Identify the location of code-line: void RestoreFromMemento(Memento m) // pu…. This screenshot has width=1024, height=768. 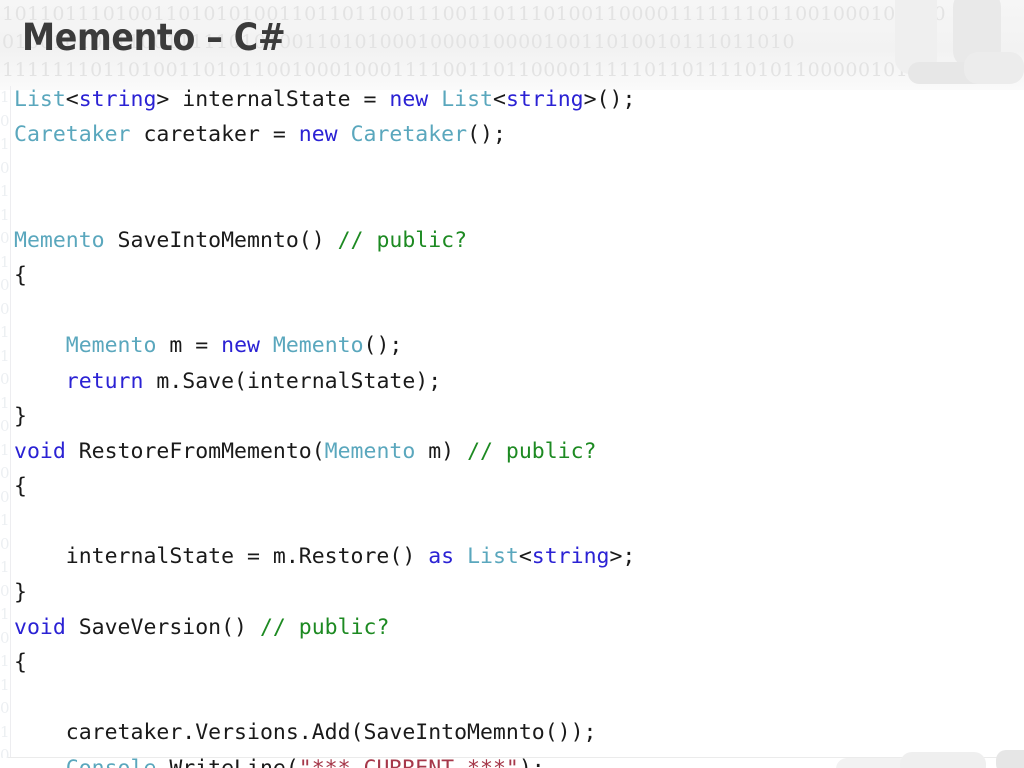
(519, 451).